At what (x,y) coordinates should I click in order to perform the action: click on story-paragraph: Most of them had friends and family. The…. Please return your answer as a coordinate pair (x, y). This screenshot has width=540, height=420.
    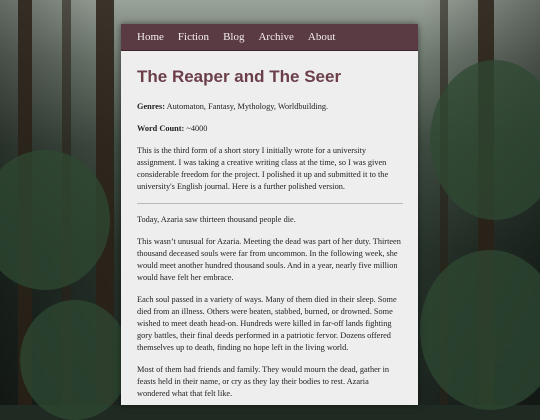
    Looking at the image, I should click on (263, 381).